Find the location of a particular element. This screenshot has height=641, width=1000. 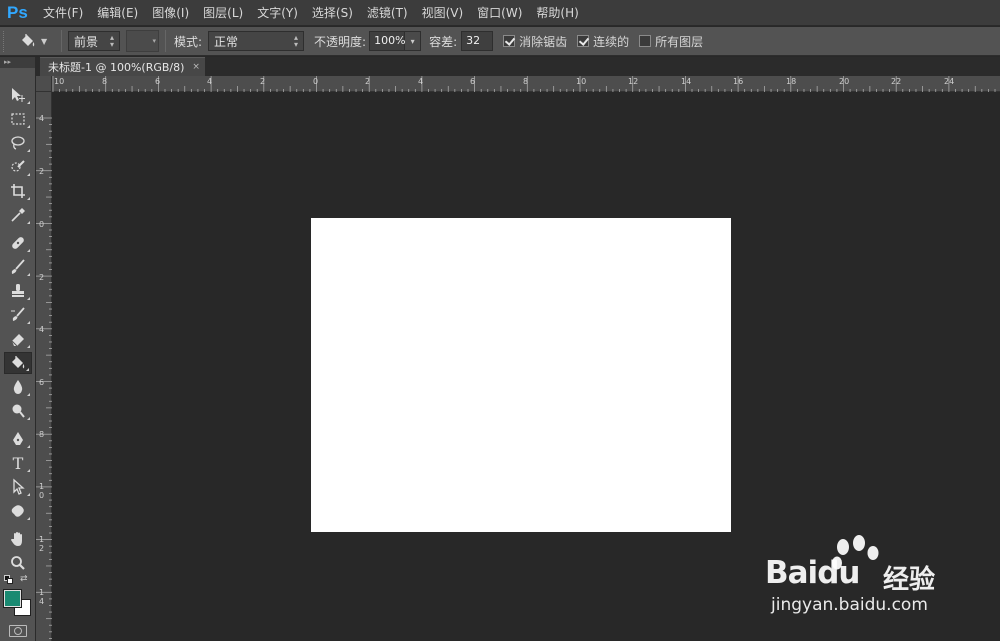

rectangular-marquee-icon is located at coordinates (18, 119).